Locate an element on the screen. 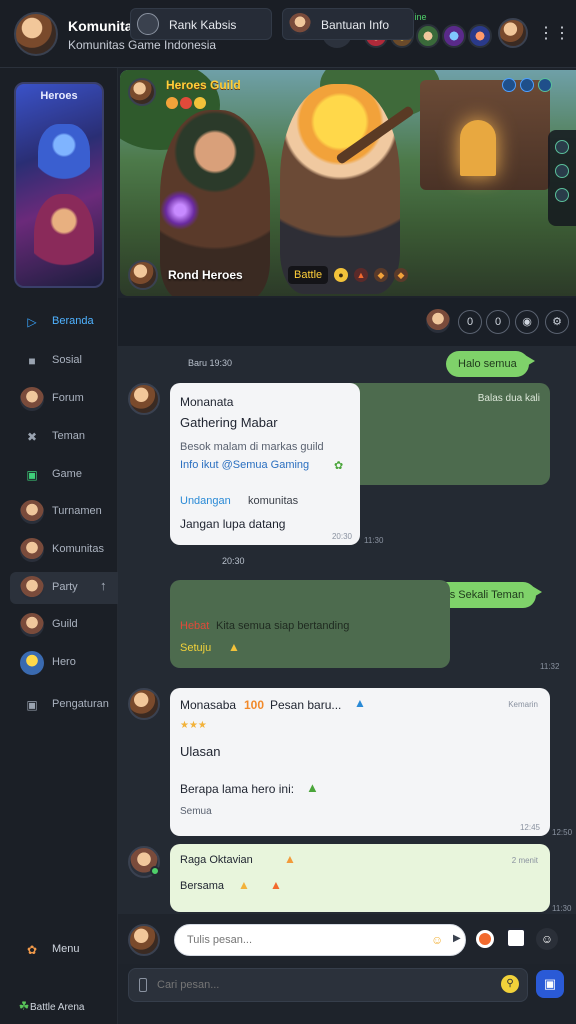 This screenshot has height=1024, width=576. message-time: 2 menit is located at coordinates (524, 860).